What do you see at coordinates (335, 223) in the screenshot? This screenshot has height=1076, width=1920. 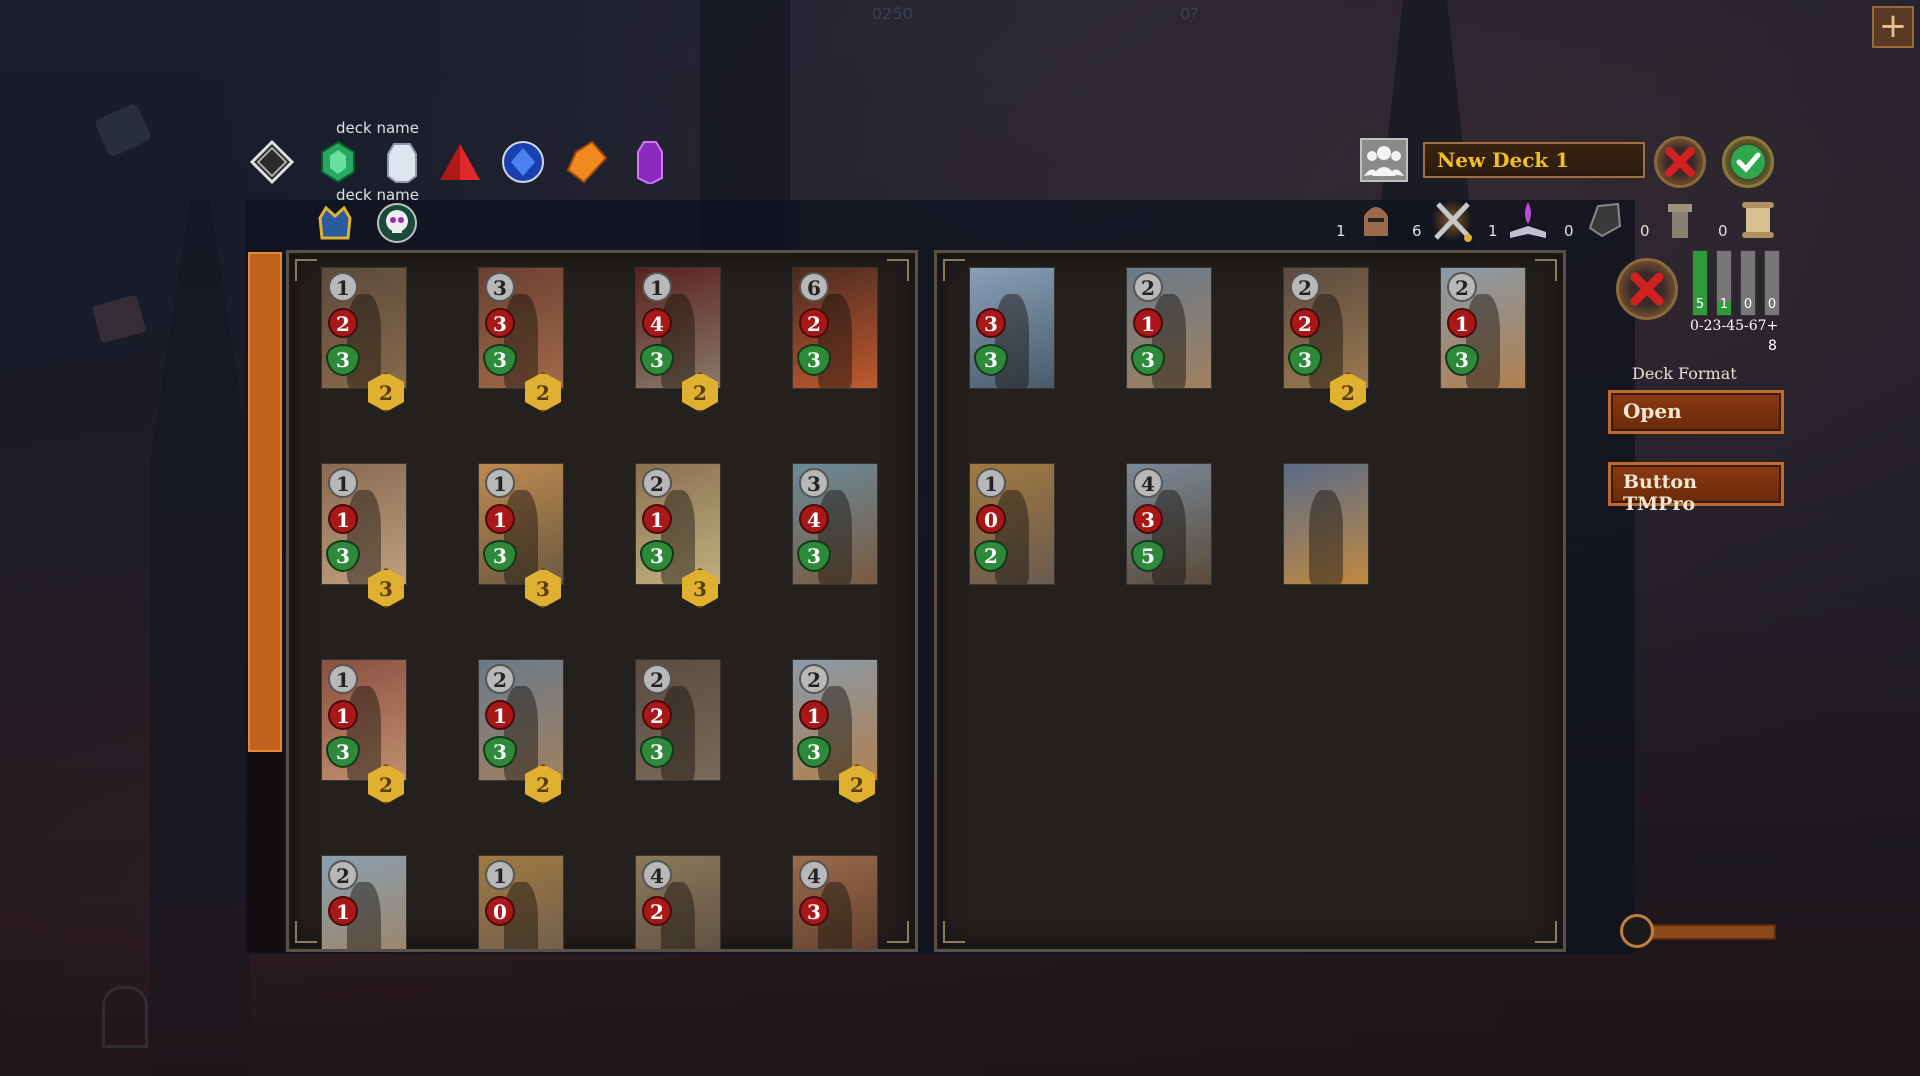 I see `crowned-helm-icon` at bounding box center [335, 223].